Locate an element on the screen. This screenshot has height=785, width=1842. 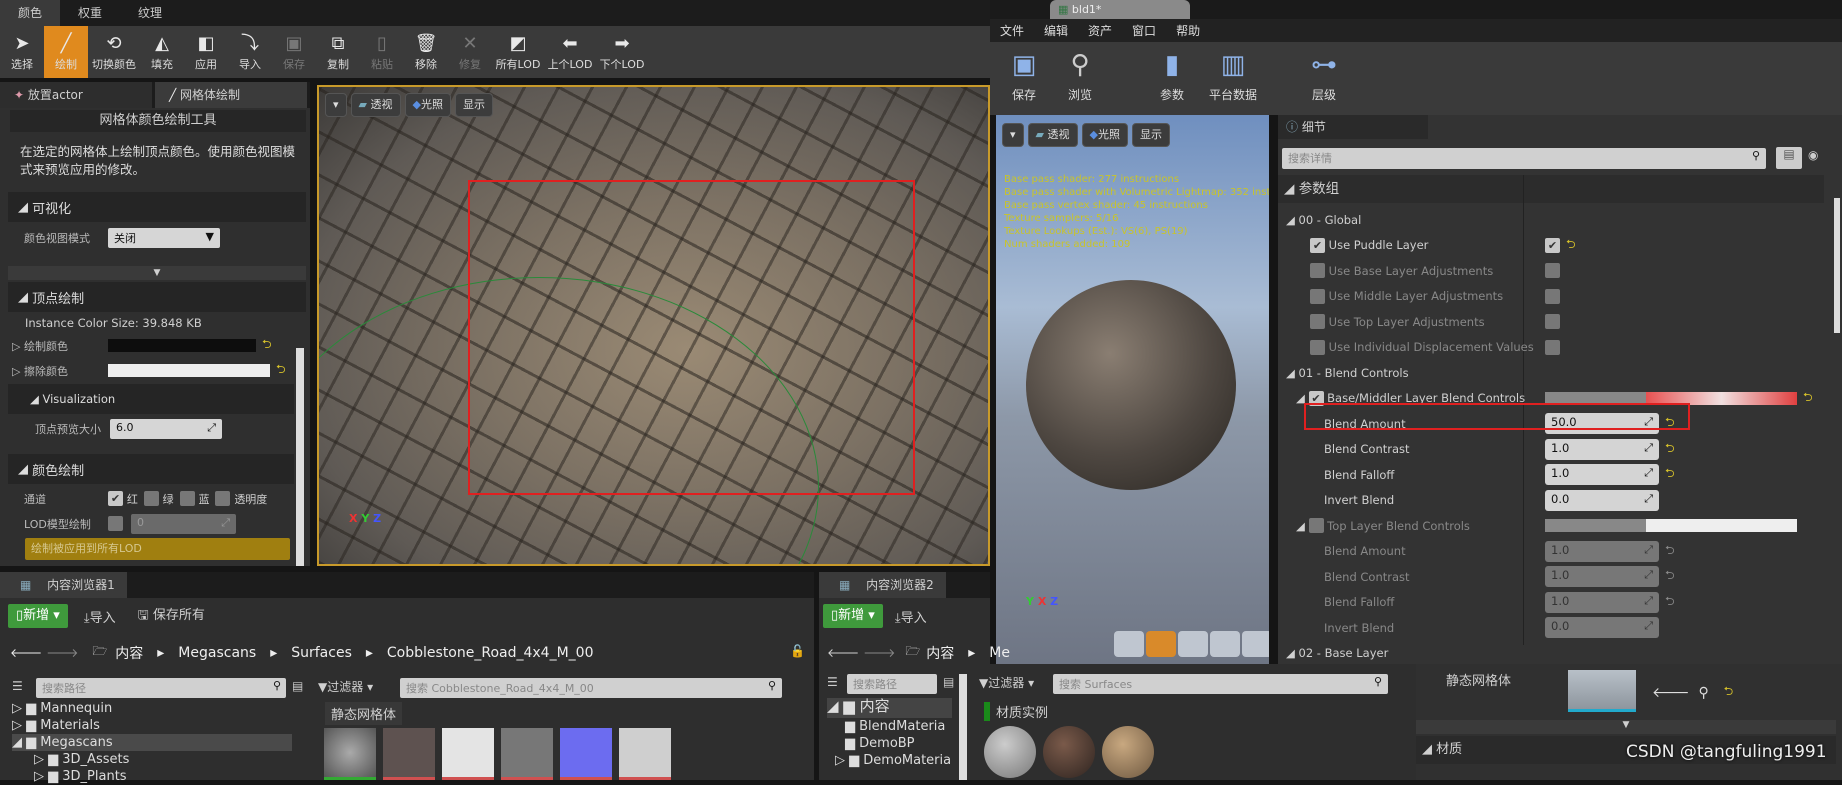
eye-icon: ◉ is located at coordinates (1813, 155).